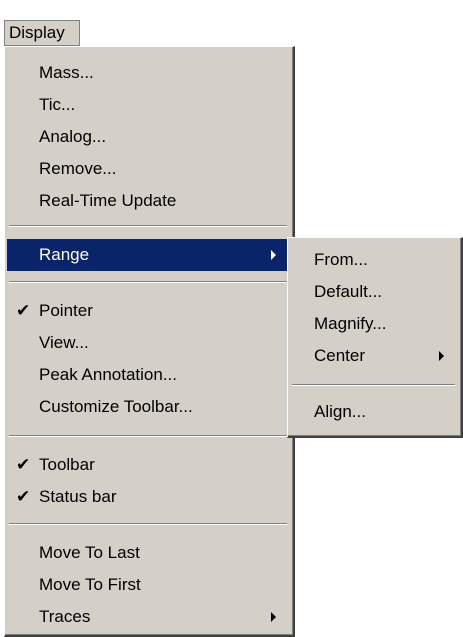  What do you see at coordinates (78, 496) in the screenshot?
I see `menu-item-status-bar-label: Status bar` at bounding box center [78, 496].